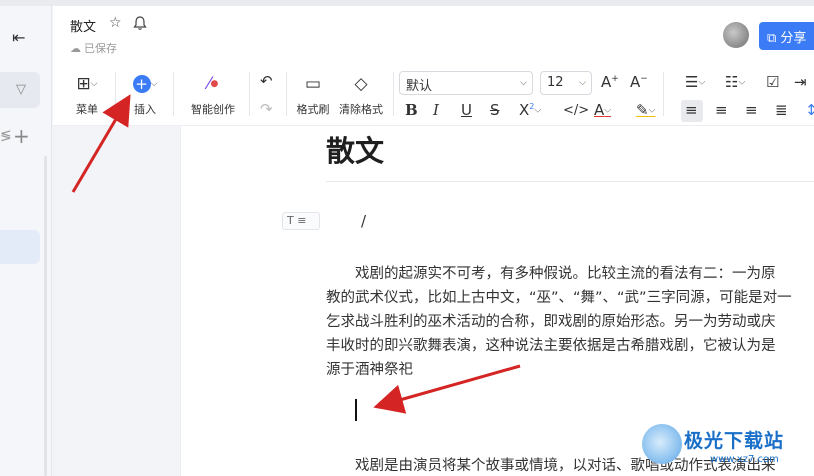  I want to click on menu-button: ⊞⌵ 菜单, so click(87, 95).